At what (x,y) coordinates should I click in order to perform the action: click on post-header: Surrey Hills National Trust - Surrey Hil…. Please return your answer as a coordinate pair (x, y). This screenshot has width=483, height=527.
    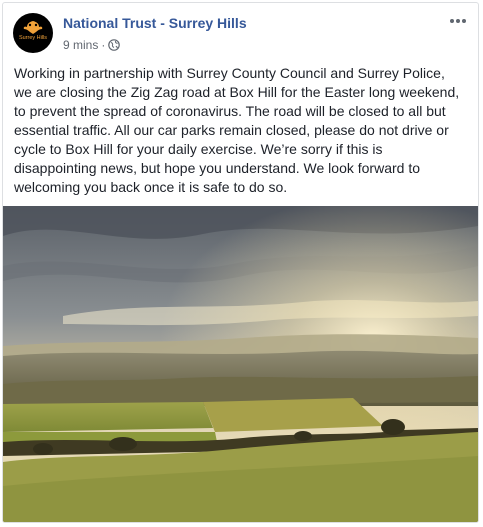
    Looking at the image, I should click on (240, 30).